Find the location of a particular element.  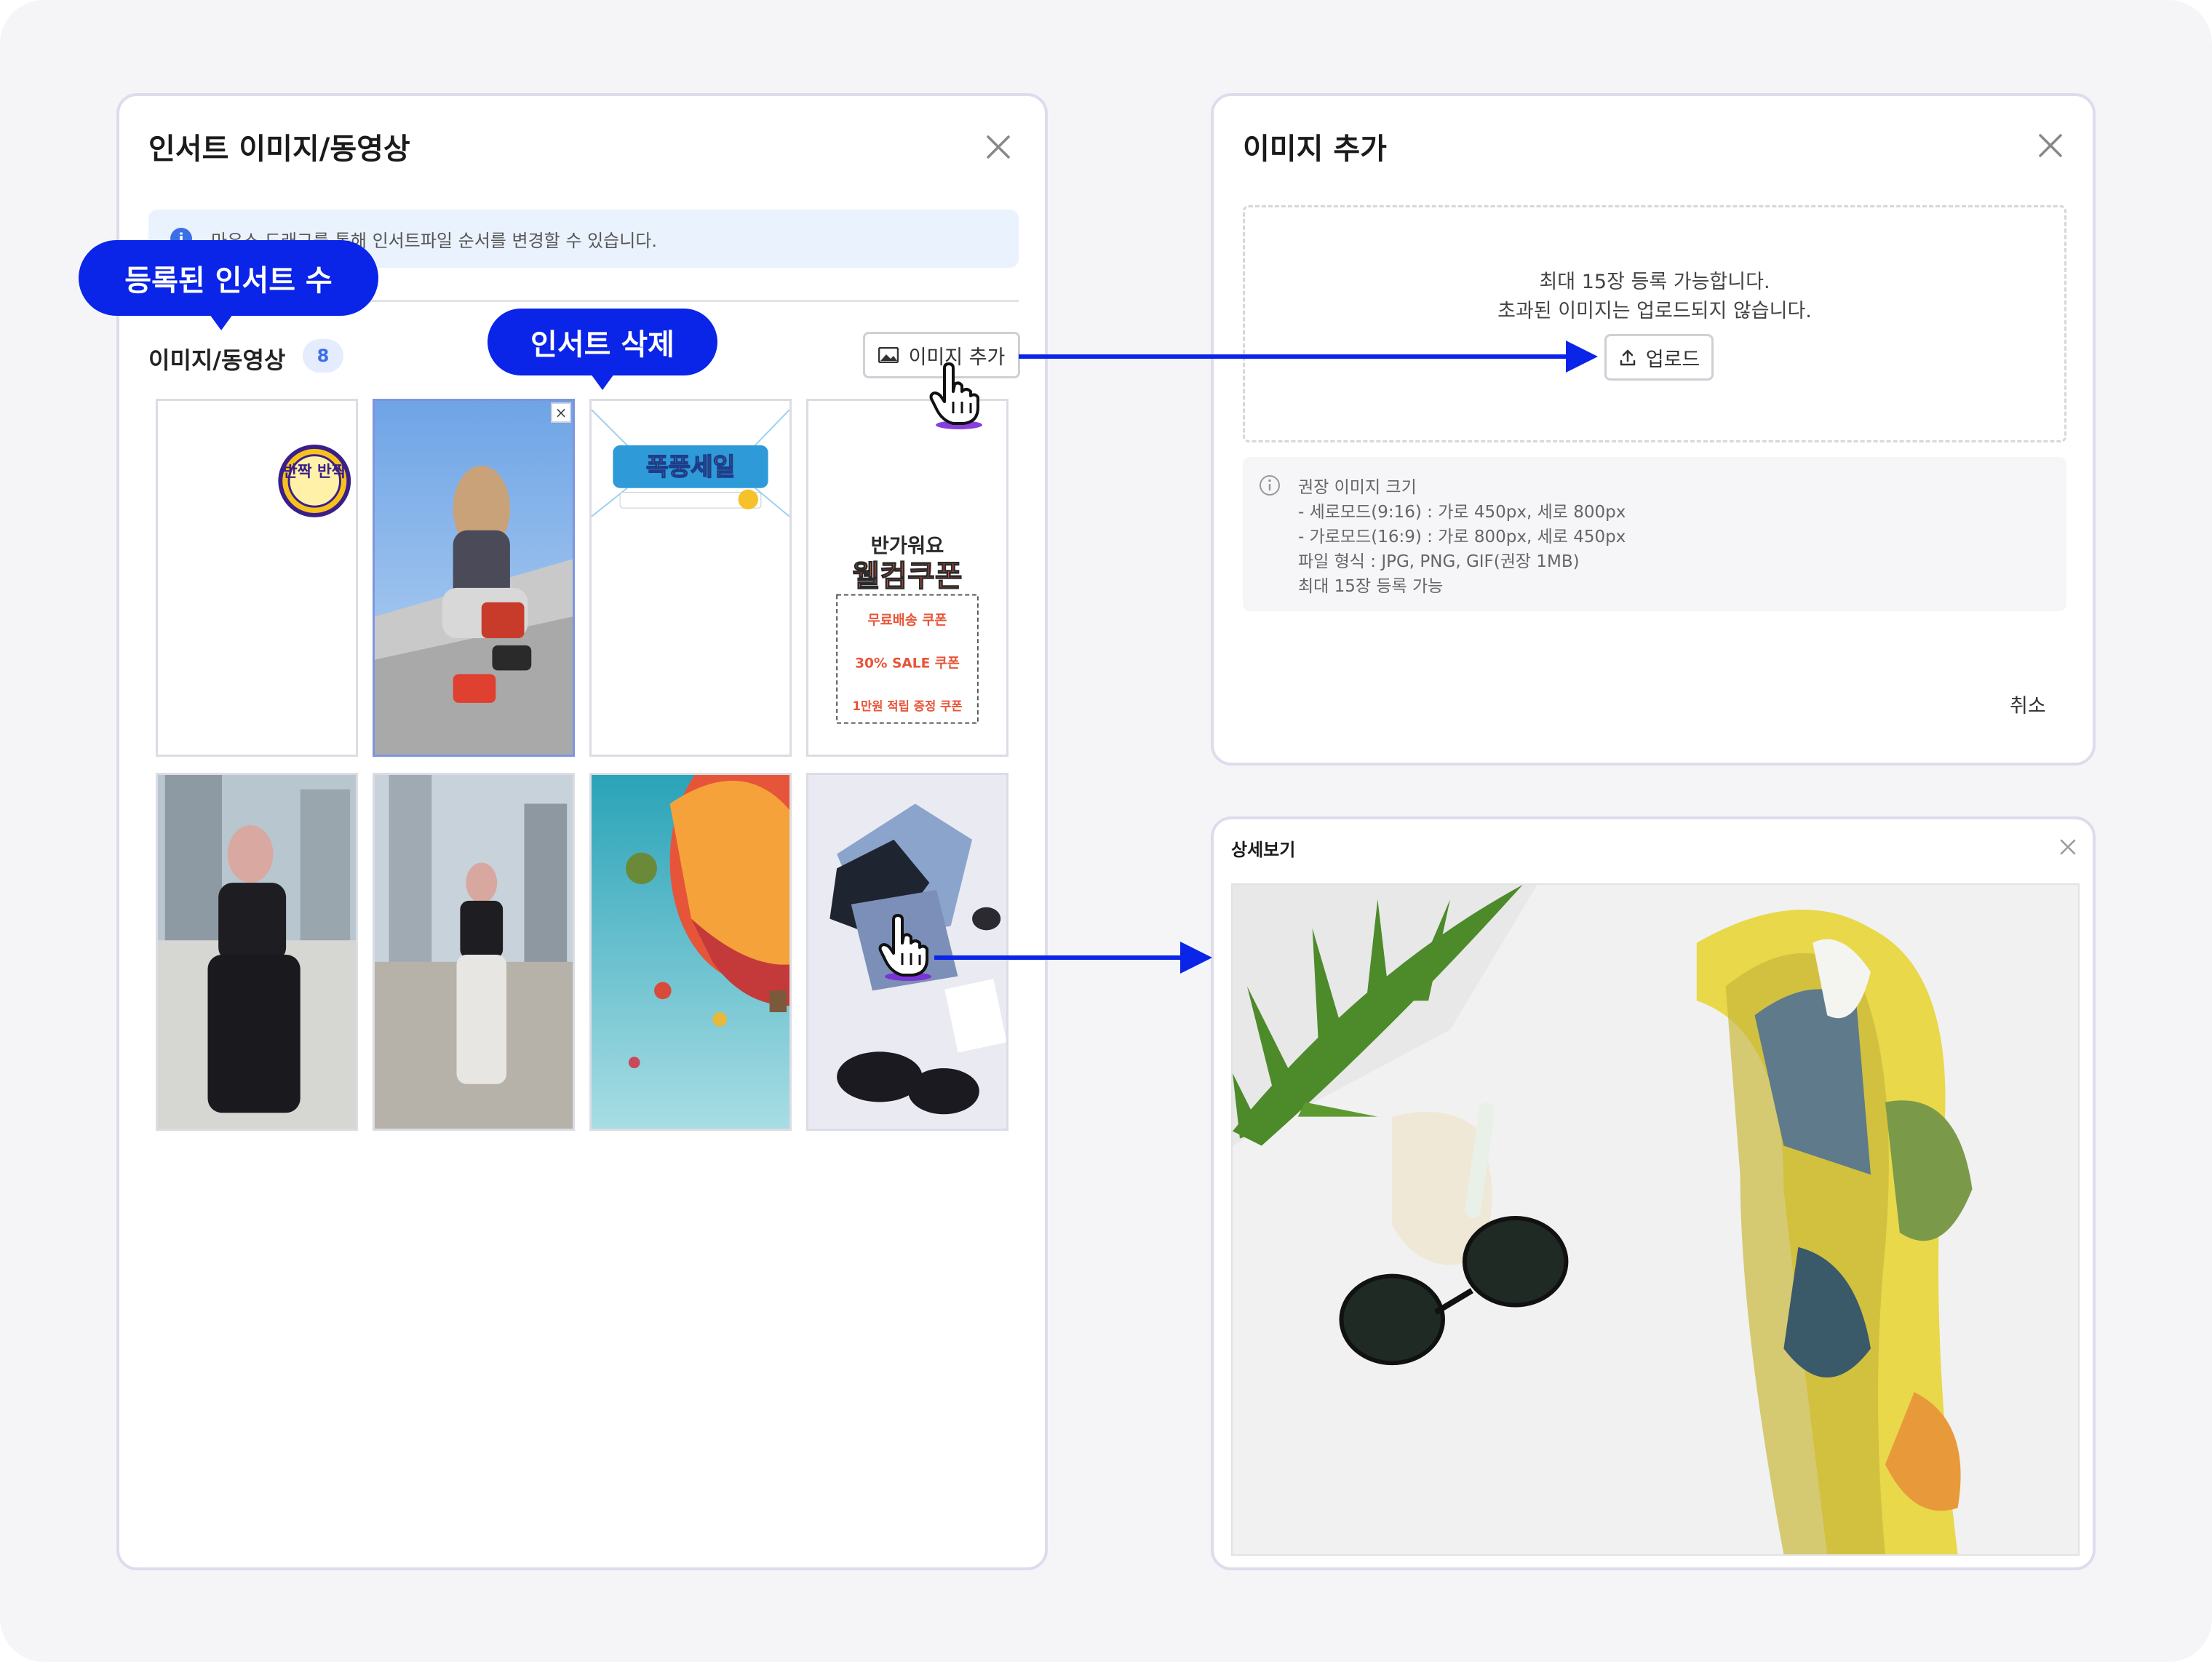

callout-text: 등록된 인서트 수 is located at coordinates (228, 281).